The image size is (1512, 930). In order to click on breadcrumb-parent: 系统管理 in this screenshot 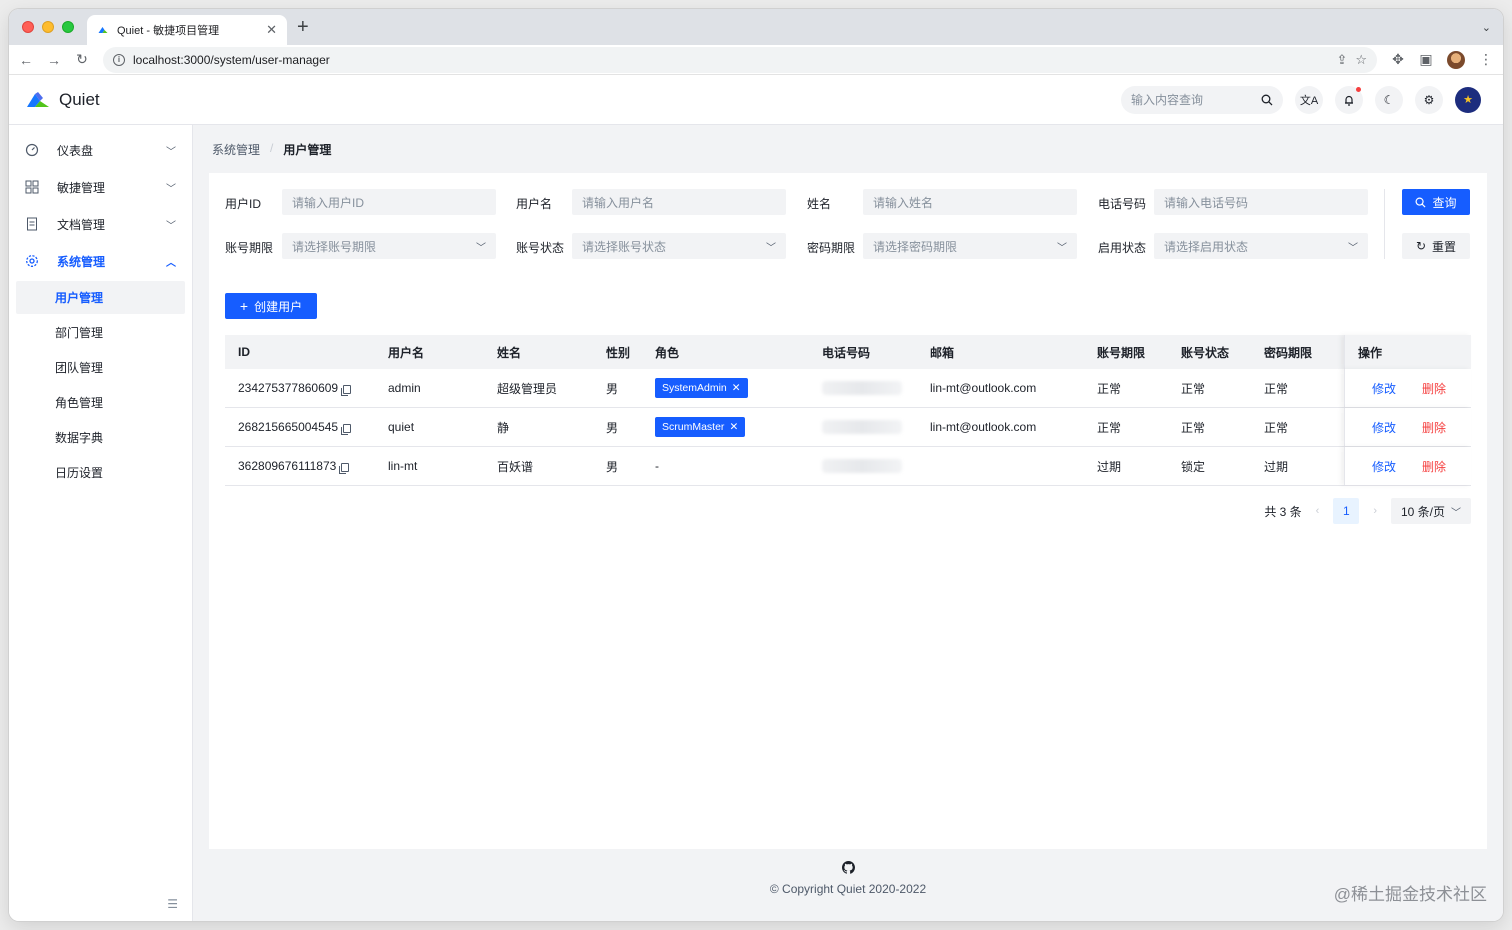, I will do `click(236, 149)`.